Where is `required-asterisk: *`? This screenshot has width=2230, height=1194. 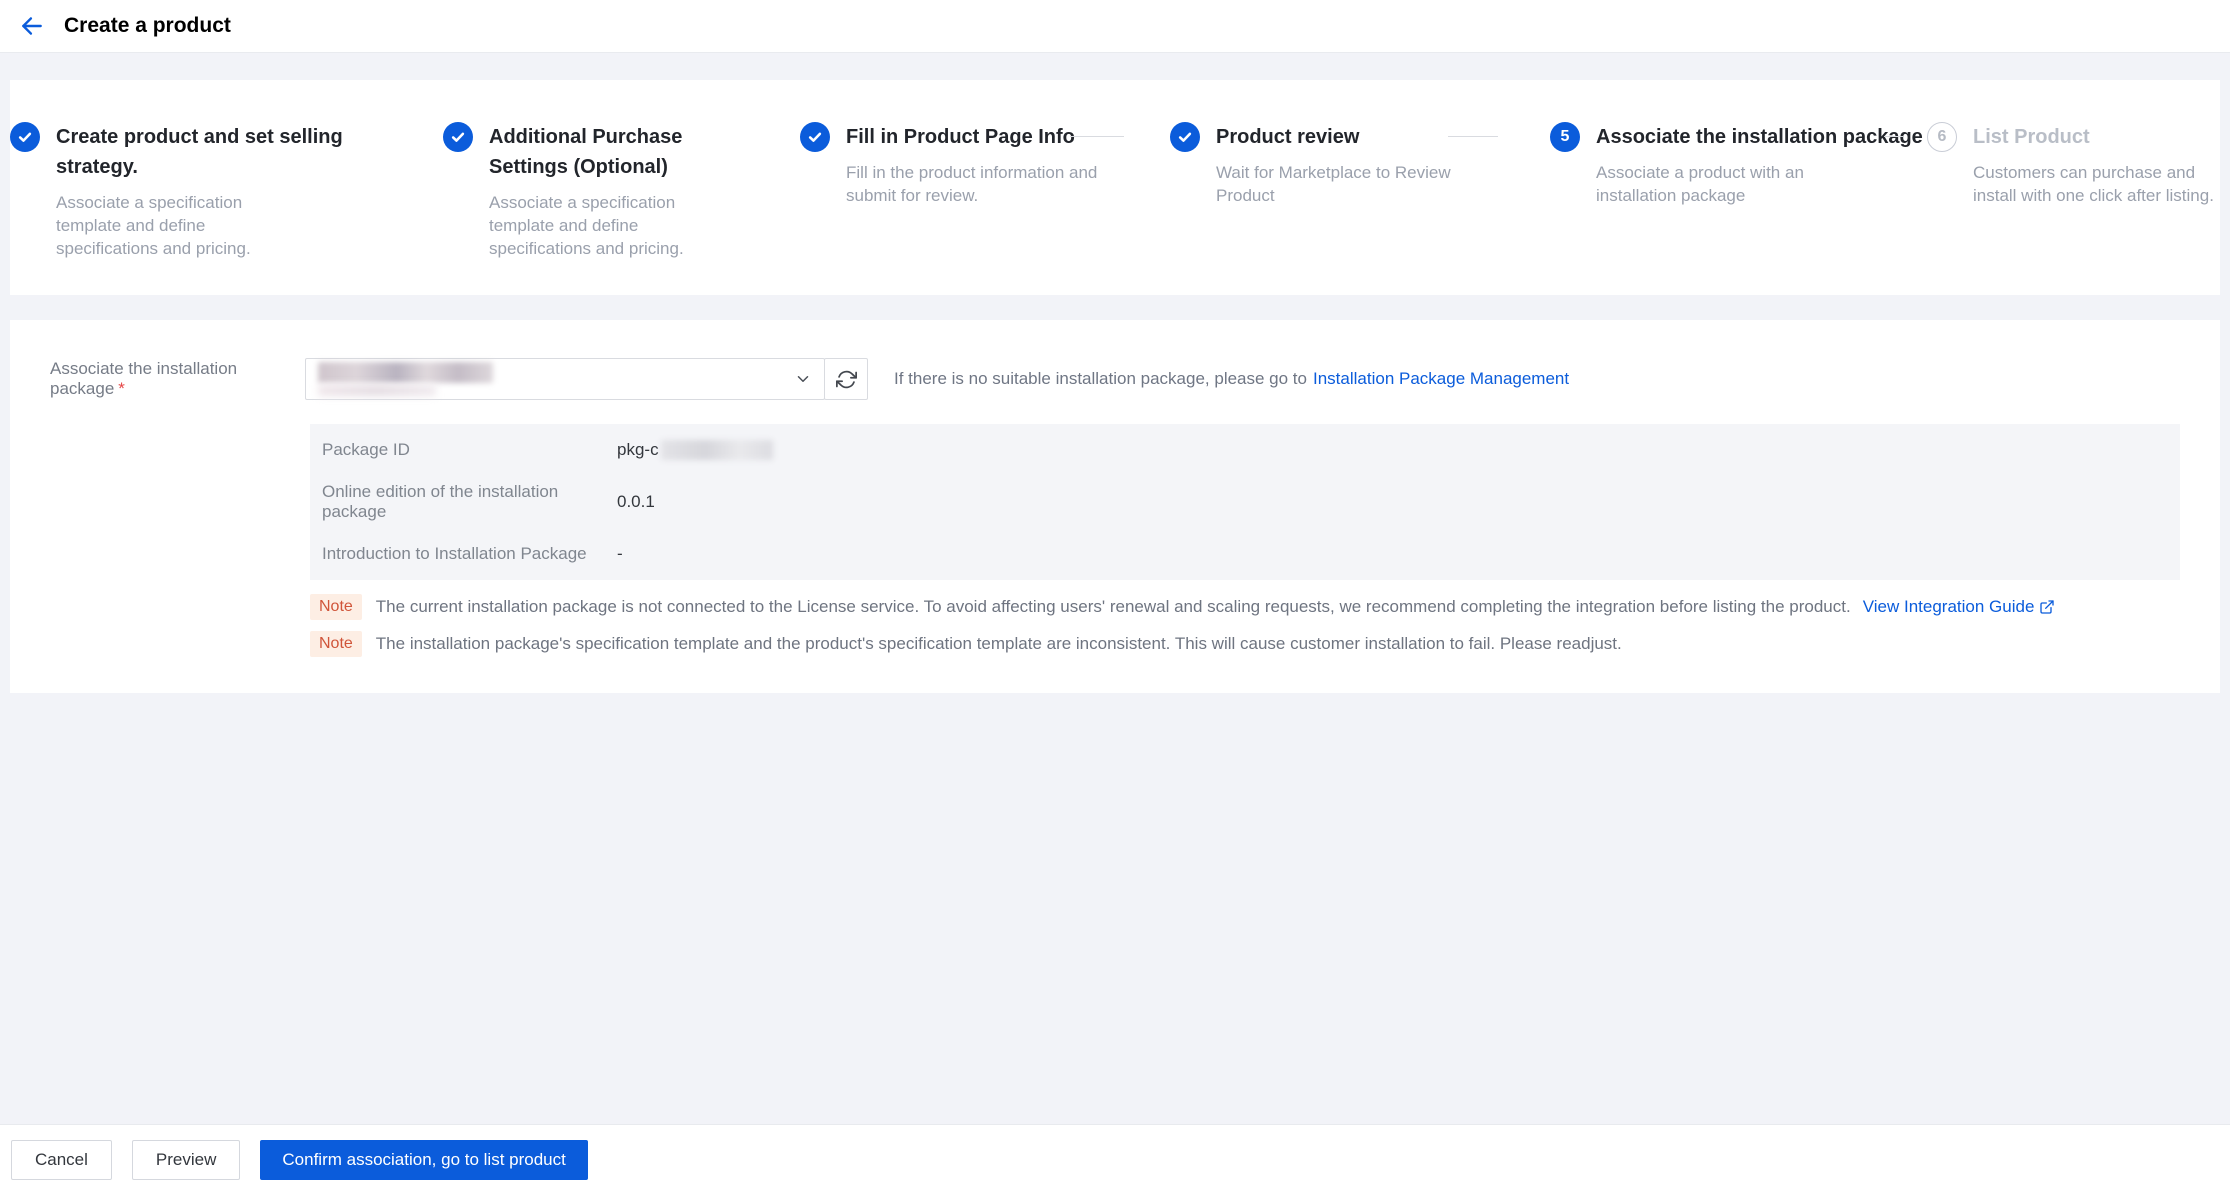
required-asterisk: * is located at coordinates (121, 388).